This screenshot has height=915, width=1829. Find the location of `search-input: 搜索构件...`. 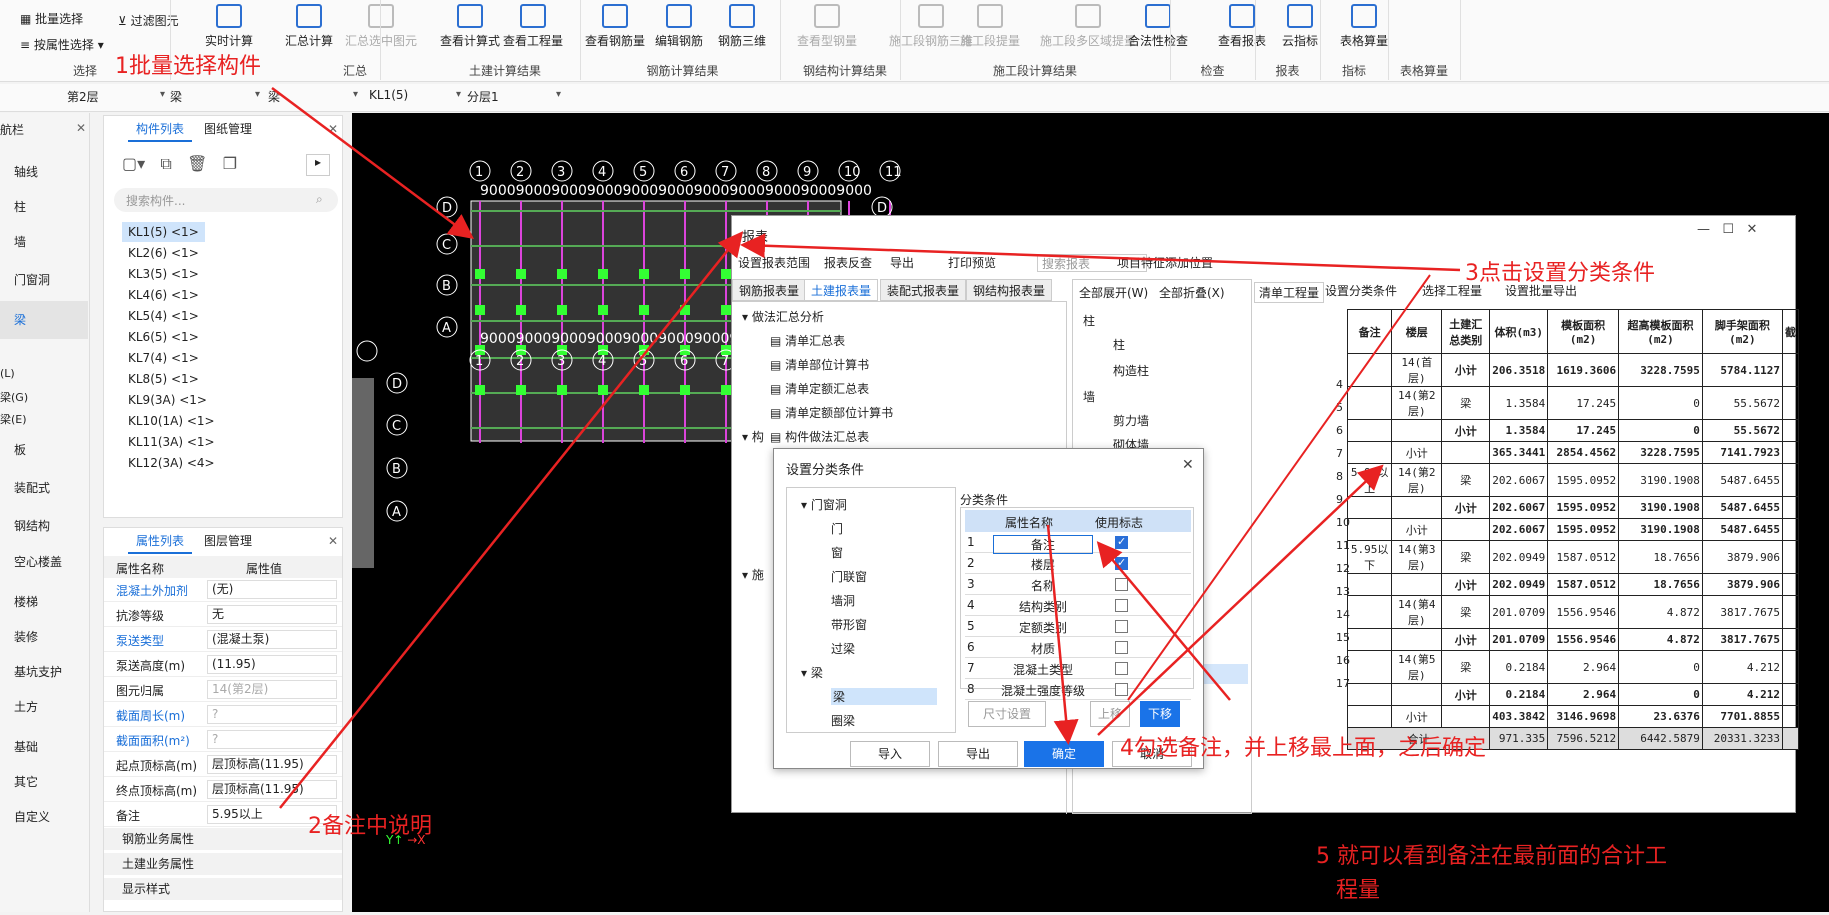

search-input: 搜索构件... is located at coordinates (226, 200).